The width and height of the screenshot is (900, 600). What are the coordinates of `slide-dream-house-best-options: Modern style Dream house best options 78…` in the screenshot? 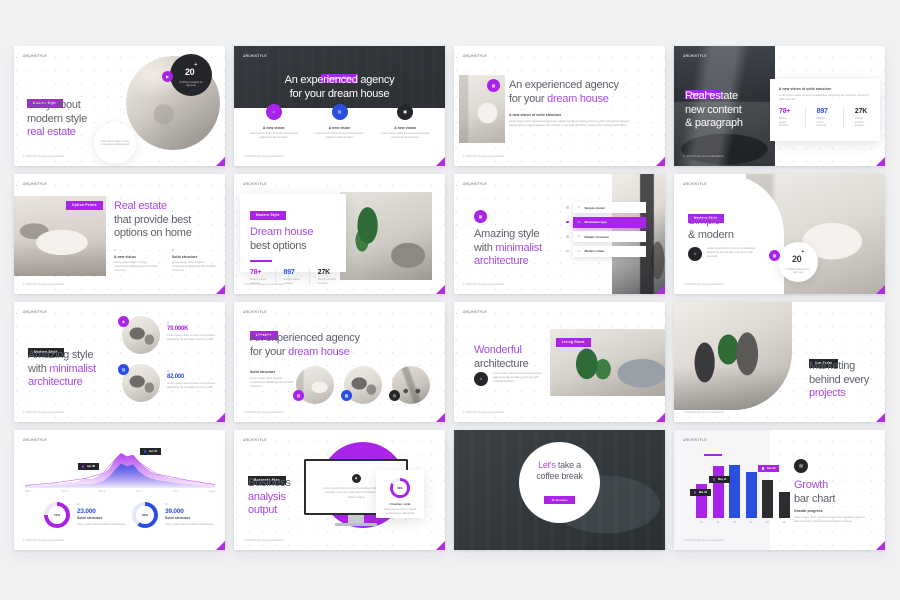 It's located at (339, 234).